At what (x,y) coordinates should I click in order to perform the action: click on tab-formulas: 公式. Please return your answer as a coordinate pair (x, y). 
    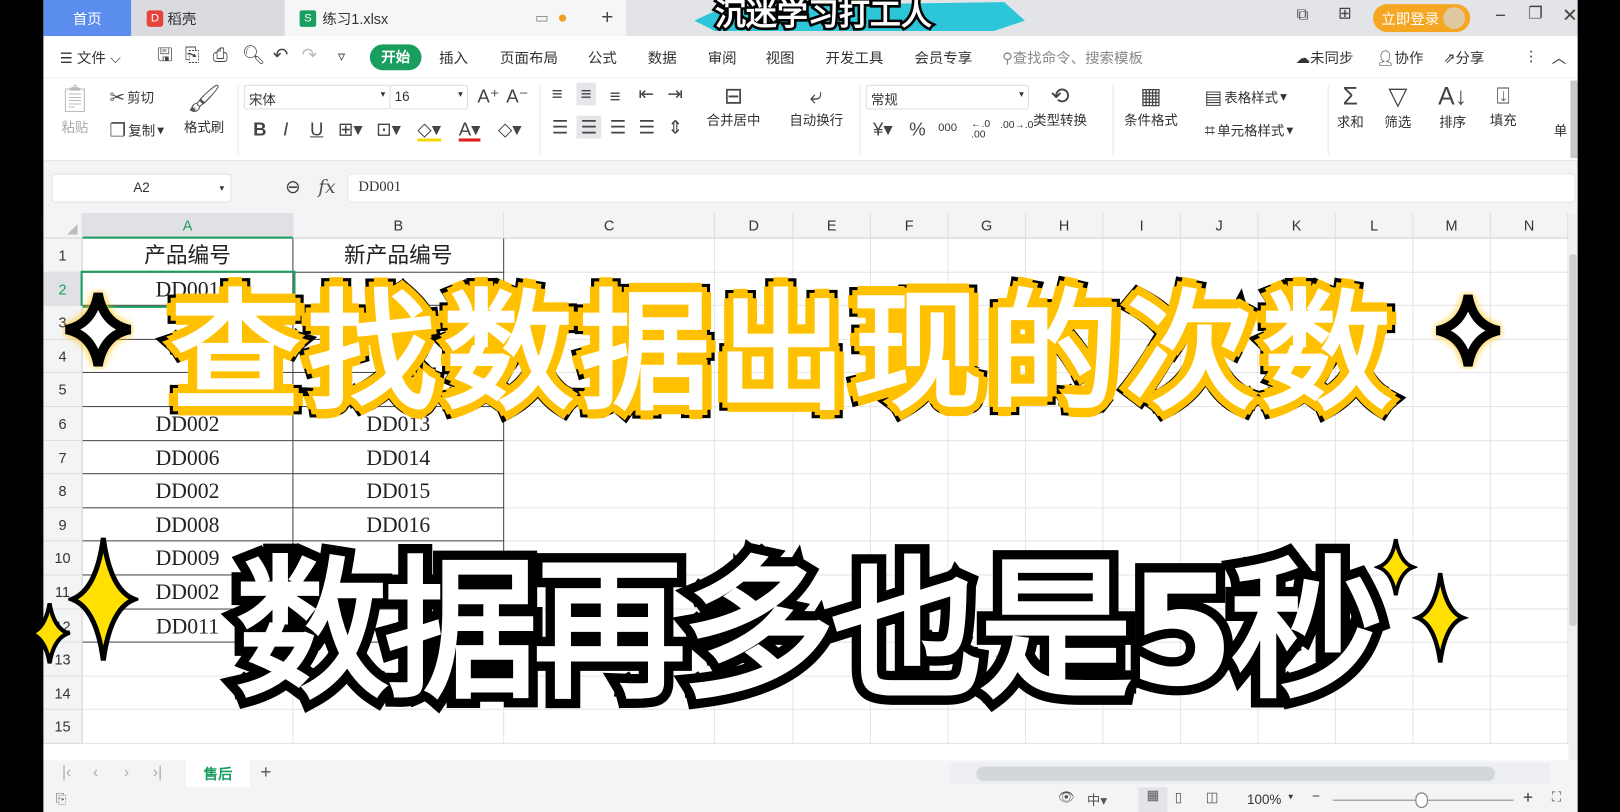
    Looking at the image, I should click on (602, 58).